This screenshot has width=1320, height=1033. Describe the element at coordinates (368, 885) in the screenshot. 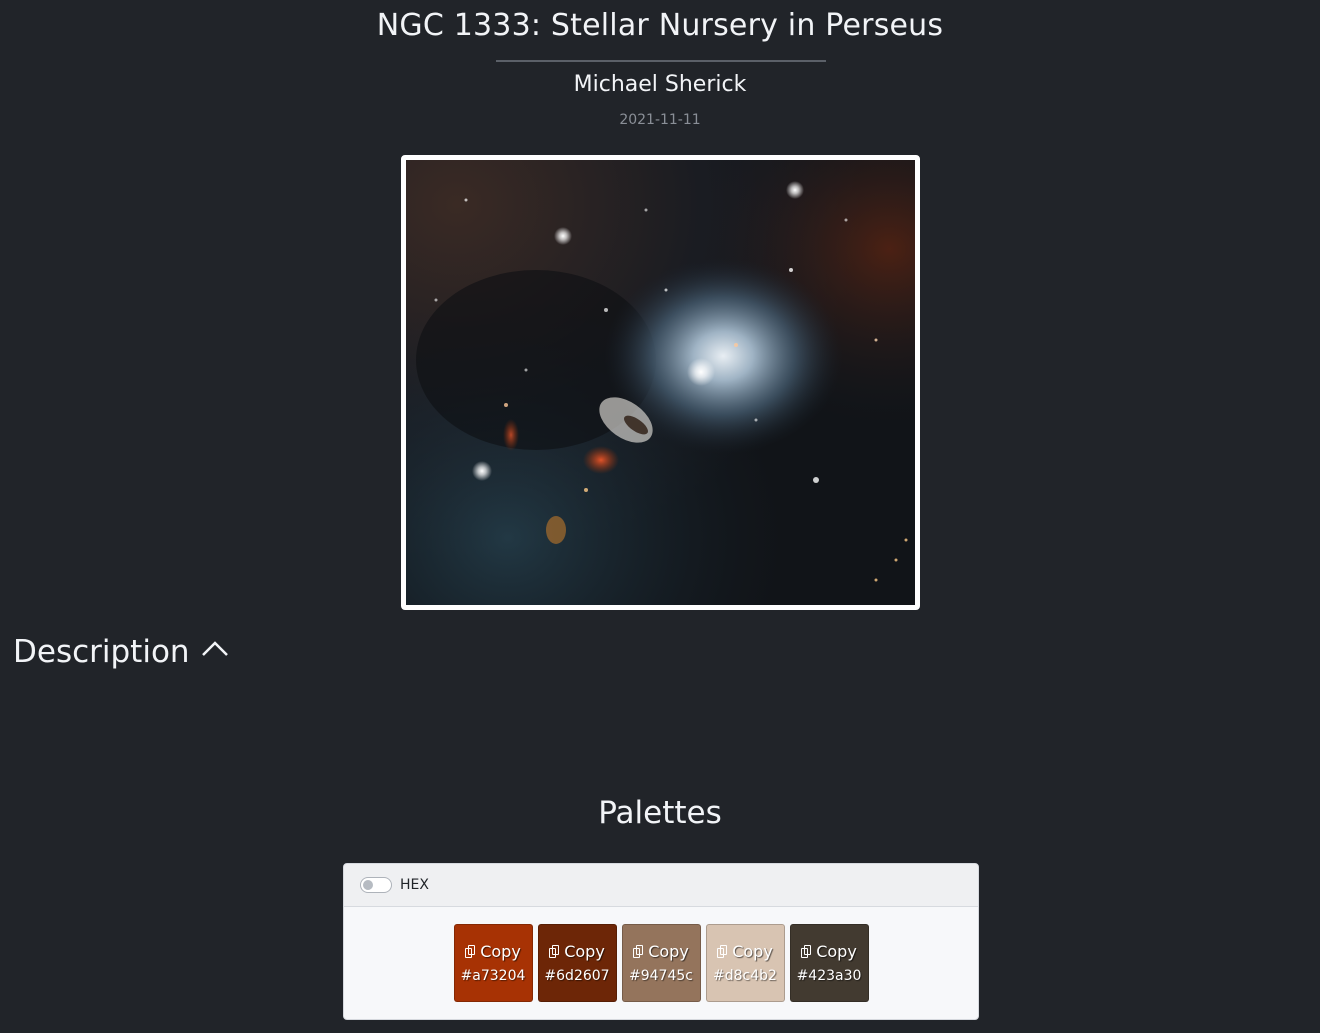

I see `toggle-knob` at that location.